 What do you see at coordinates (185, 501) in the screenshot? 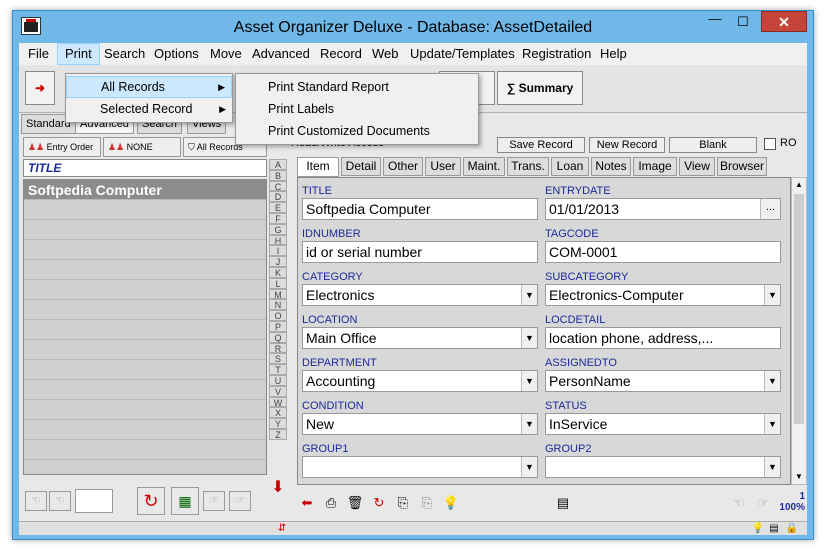
I see `abc-icon: ▦` at bounding box center [185, 501].